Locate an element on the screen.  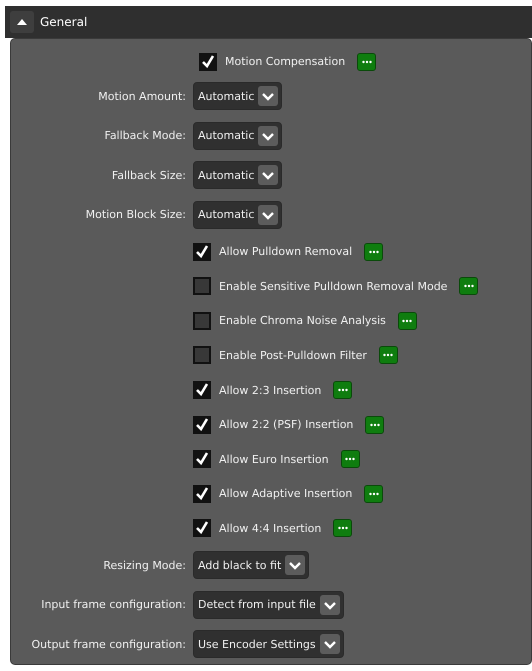
field-label: Motion Block Size: is located at coordinates (135, 215).